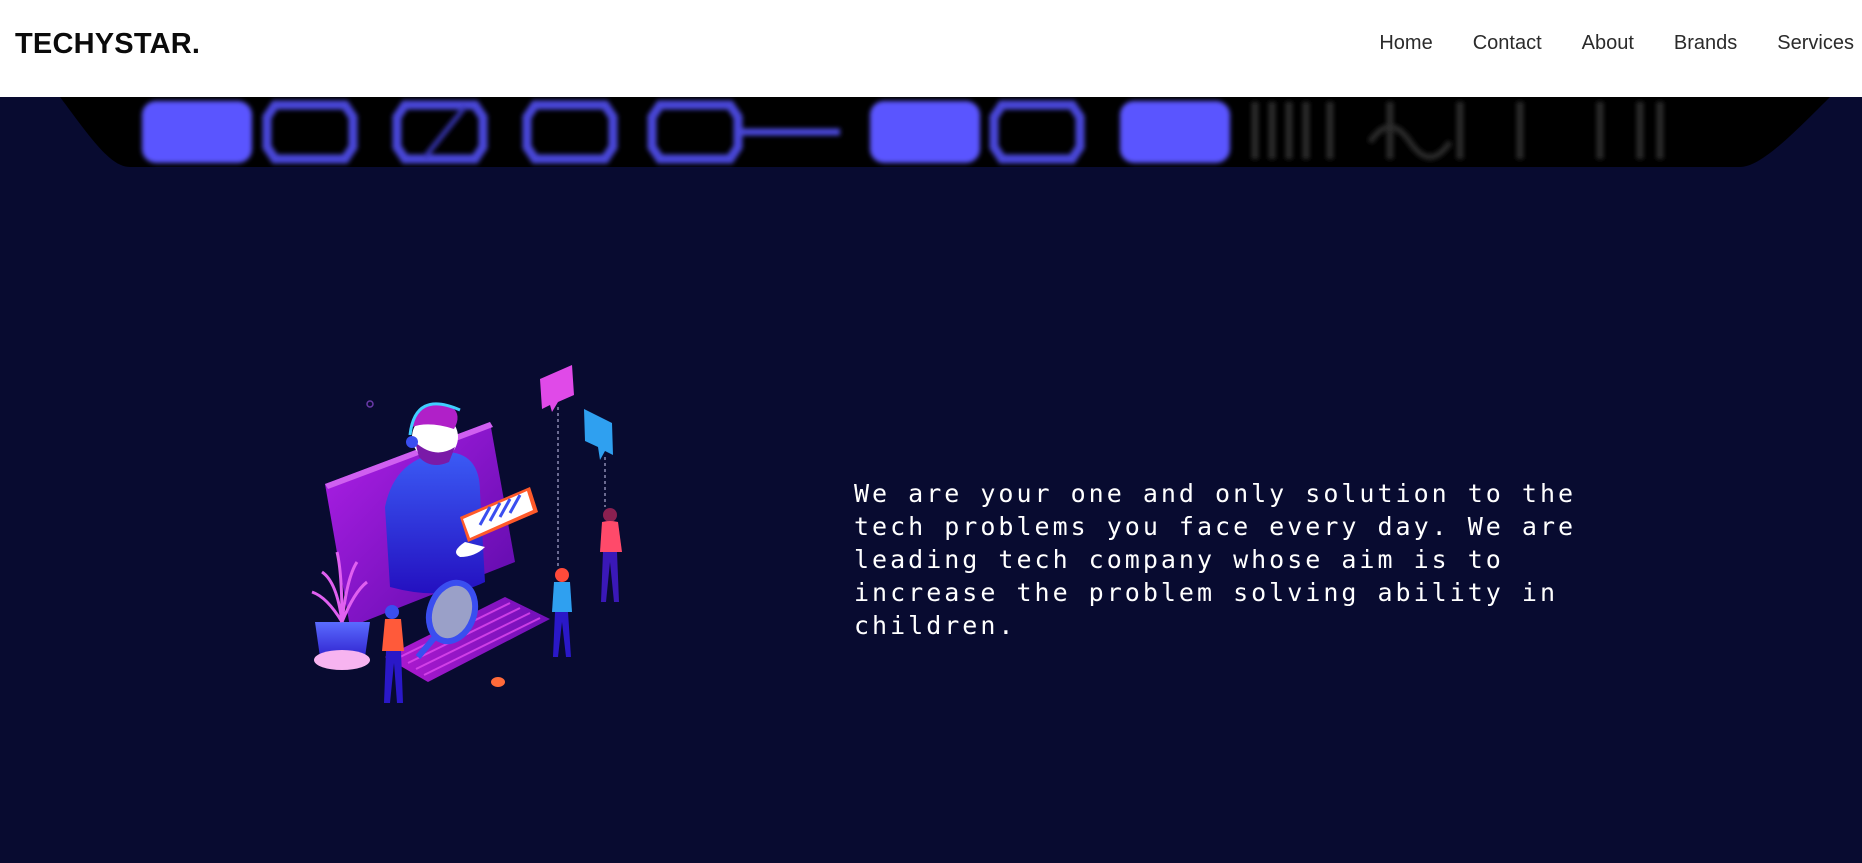  What do you see at coordinates (107, 44) in the screenshot?
I see `brand-logo: TECHYSTAR.` at bounding box center [107, 44].